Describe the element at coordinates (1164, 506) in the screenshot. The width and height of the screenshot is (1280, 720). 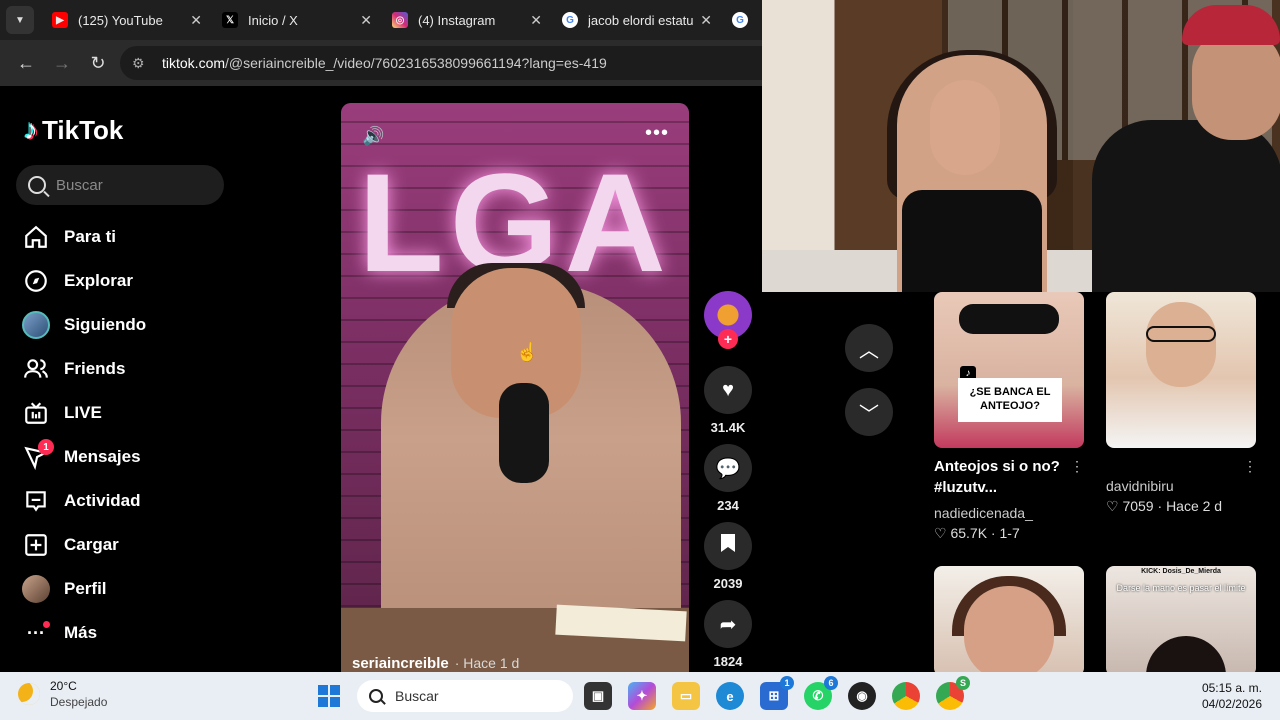
I see `recommended-meta: ♡ 7059 · Hace 2 d` at that location.